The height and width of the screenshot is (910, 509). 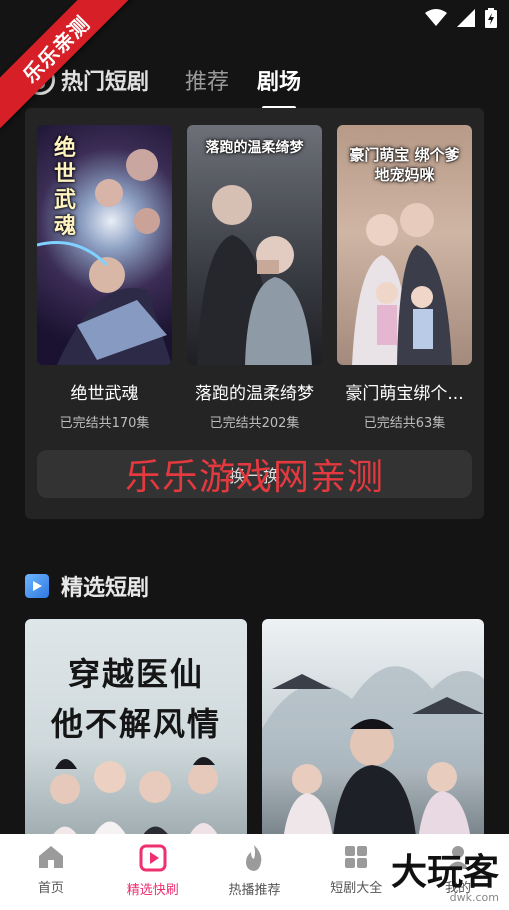 What do you see at coordinates (458, 857) in the screenshot?
I see `user-icon` at bounding box center [458, 857].